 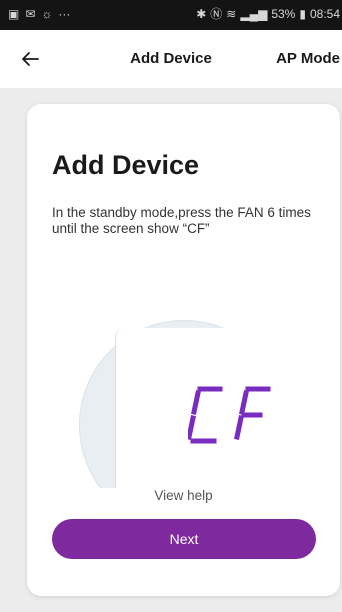 I want to click on status-left: ▣ ✉ ☼ ···, so click(x=39, y=14).